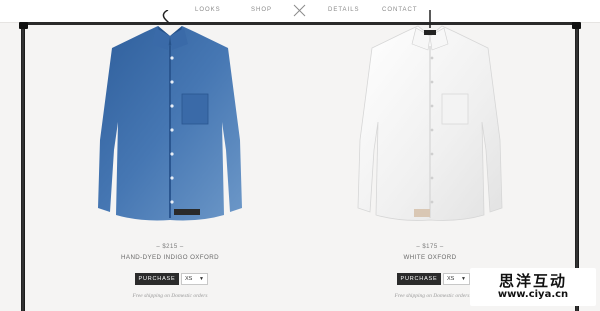  Describe the element at coordinates (430, 257) in the screenshot. I see `product-name: WHITE OXFORD` at that location.